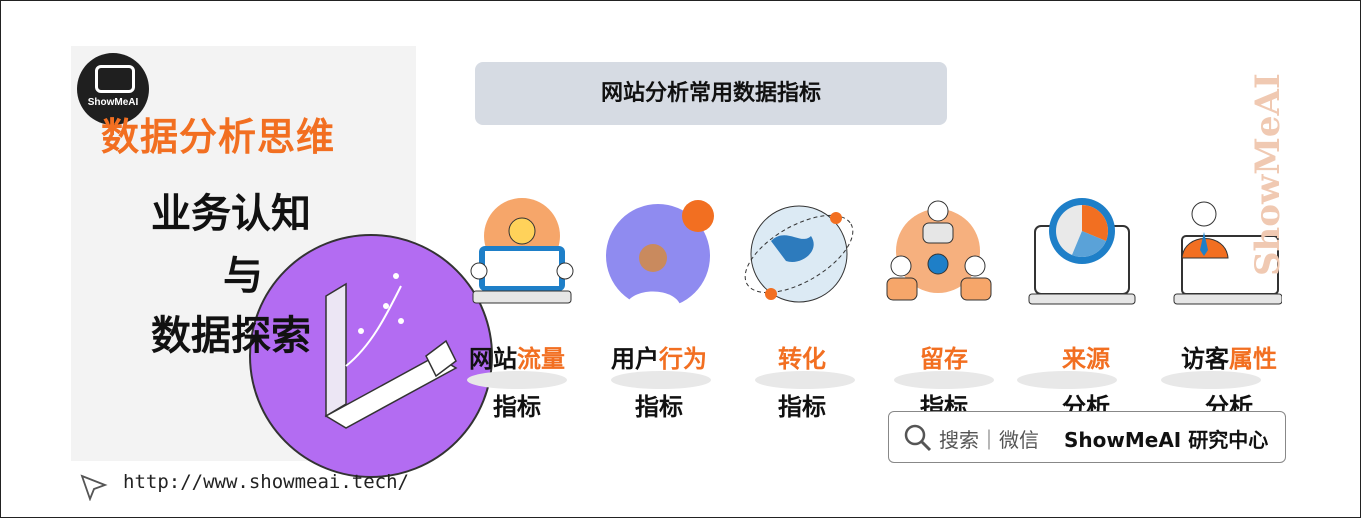 This screenshot has height=518, width=1361. I want to click on metric-label-conversion: 转化 指标, so click(802, 383).